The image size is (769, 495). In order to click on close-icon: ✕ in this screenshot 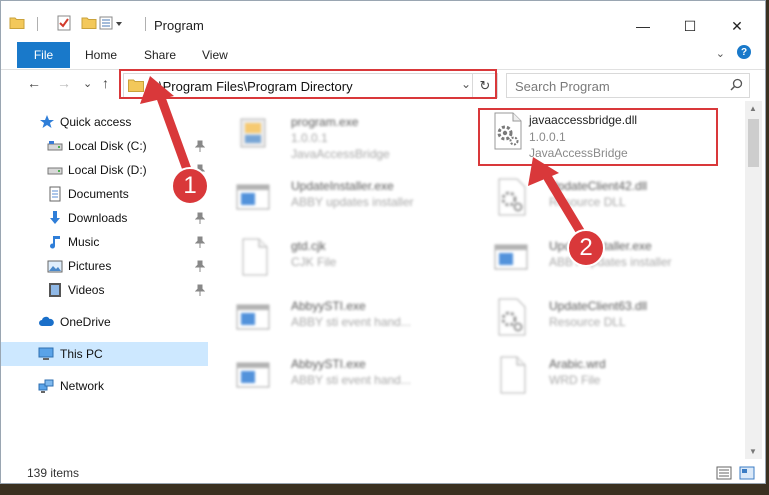, I will do `click(737, 25)`.